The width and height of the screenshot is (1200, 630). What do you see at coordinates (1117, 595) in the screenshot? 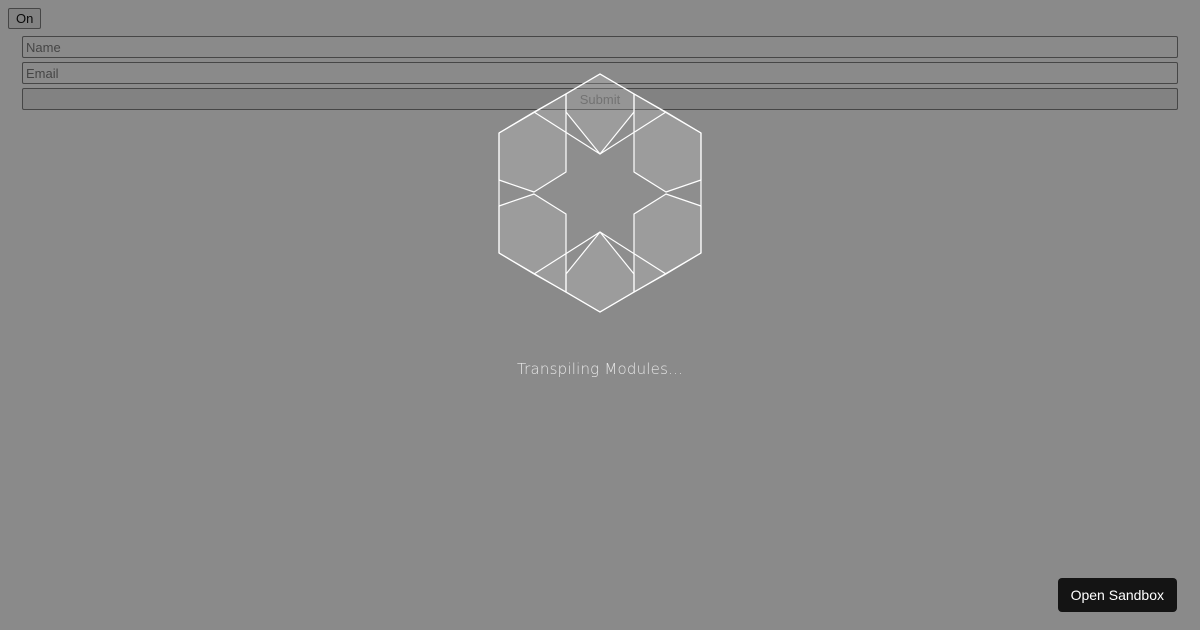
I see `open-sandbox-button: Open Sandbox` at bounding box center [1117, 595].